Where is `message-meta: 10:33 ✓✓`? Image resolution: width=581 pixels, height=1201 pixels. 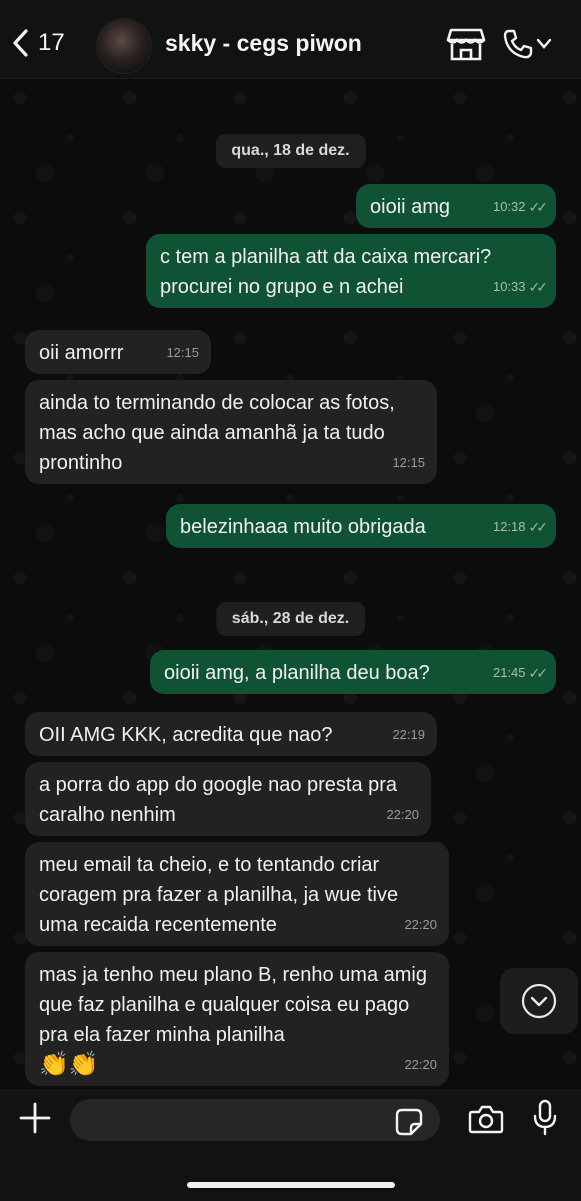 message-meta: 10:33 ✓✓ is located at coordinates (520, 287).